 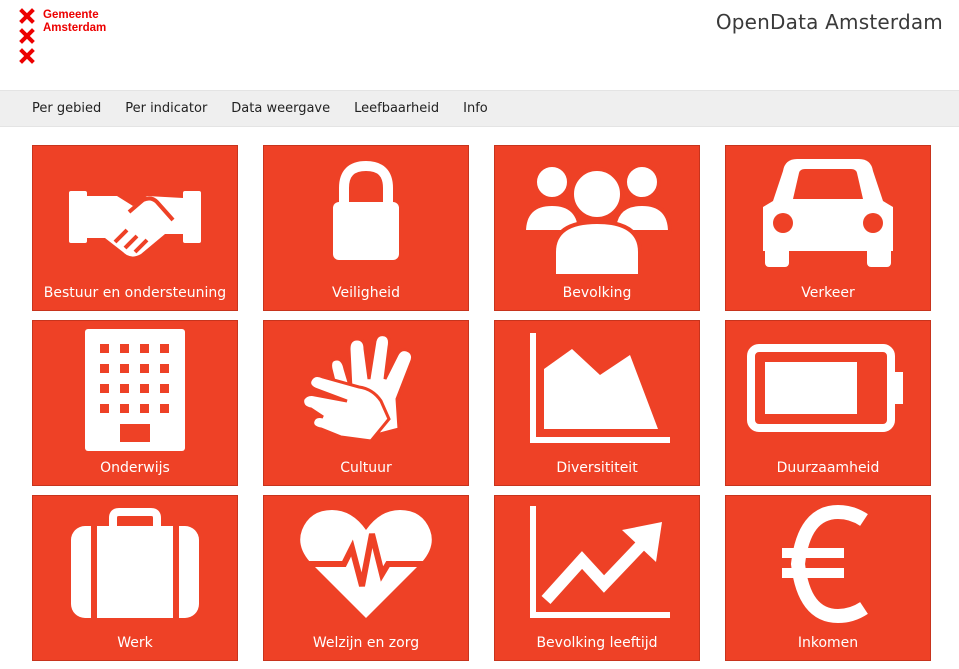 I want to click on nav-item-per-gebied: Per gebied, so click(x=66, y=108).